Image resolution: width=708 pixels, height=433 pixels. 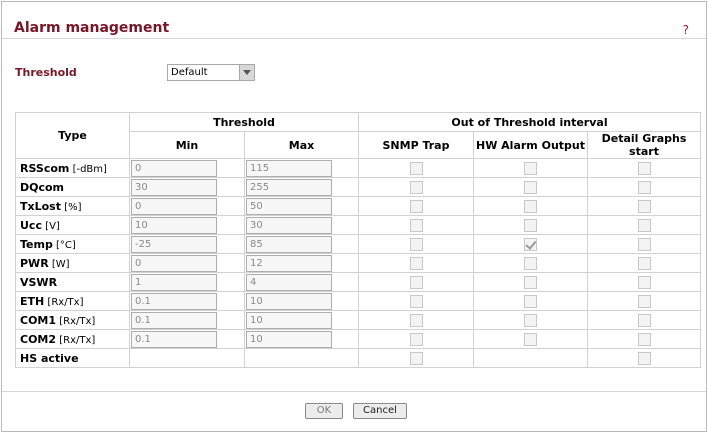 I want to click on row-label: HS active, so click(x=72, y=358).